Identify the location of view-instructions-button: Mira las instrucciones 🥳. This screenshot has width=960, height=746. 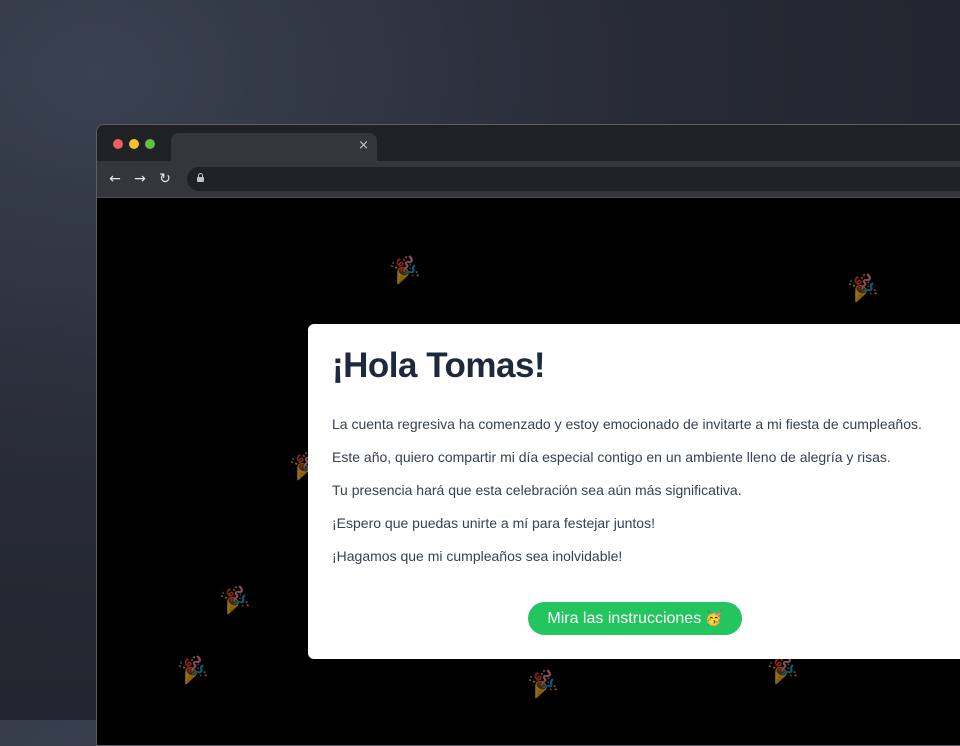
(635, 618).